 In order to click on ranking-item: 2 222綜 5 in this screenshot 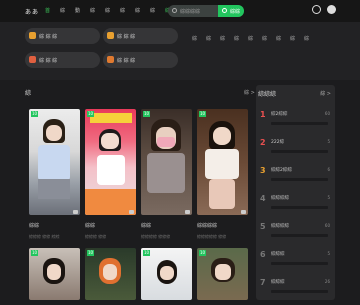, I will do `click(295, 150)`.